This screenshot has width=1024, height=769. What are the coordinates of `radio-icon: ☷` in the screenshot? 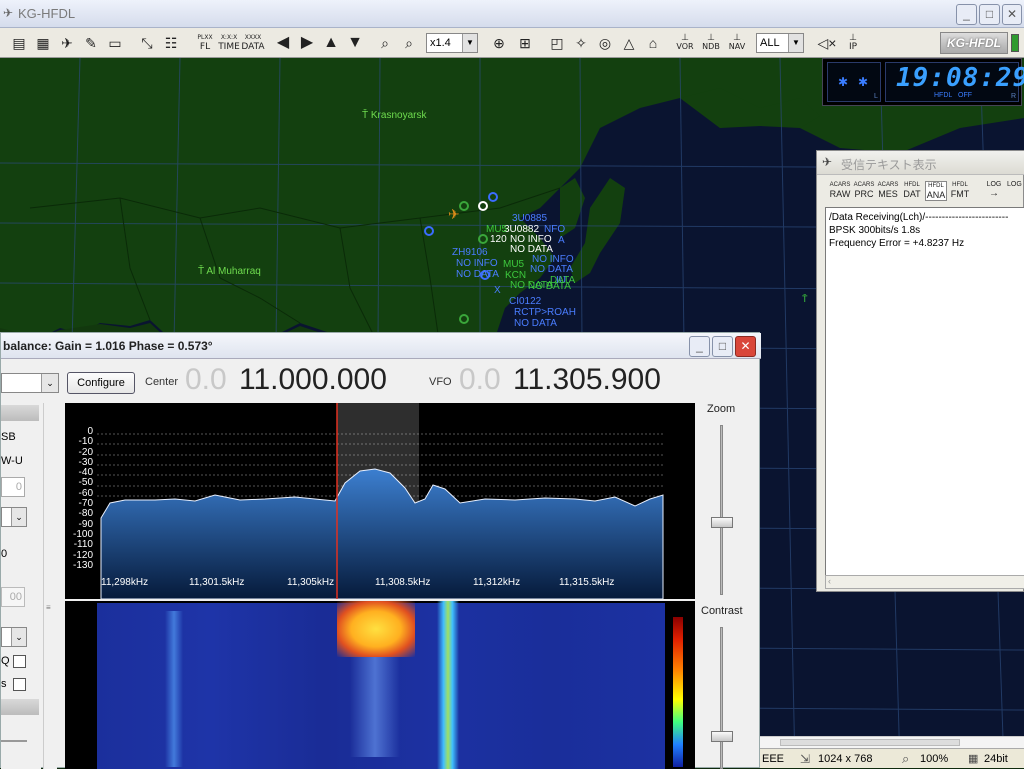 It's located at (171, 43).